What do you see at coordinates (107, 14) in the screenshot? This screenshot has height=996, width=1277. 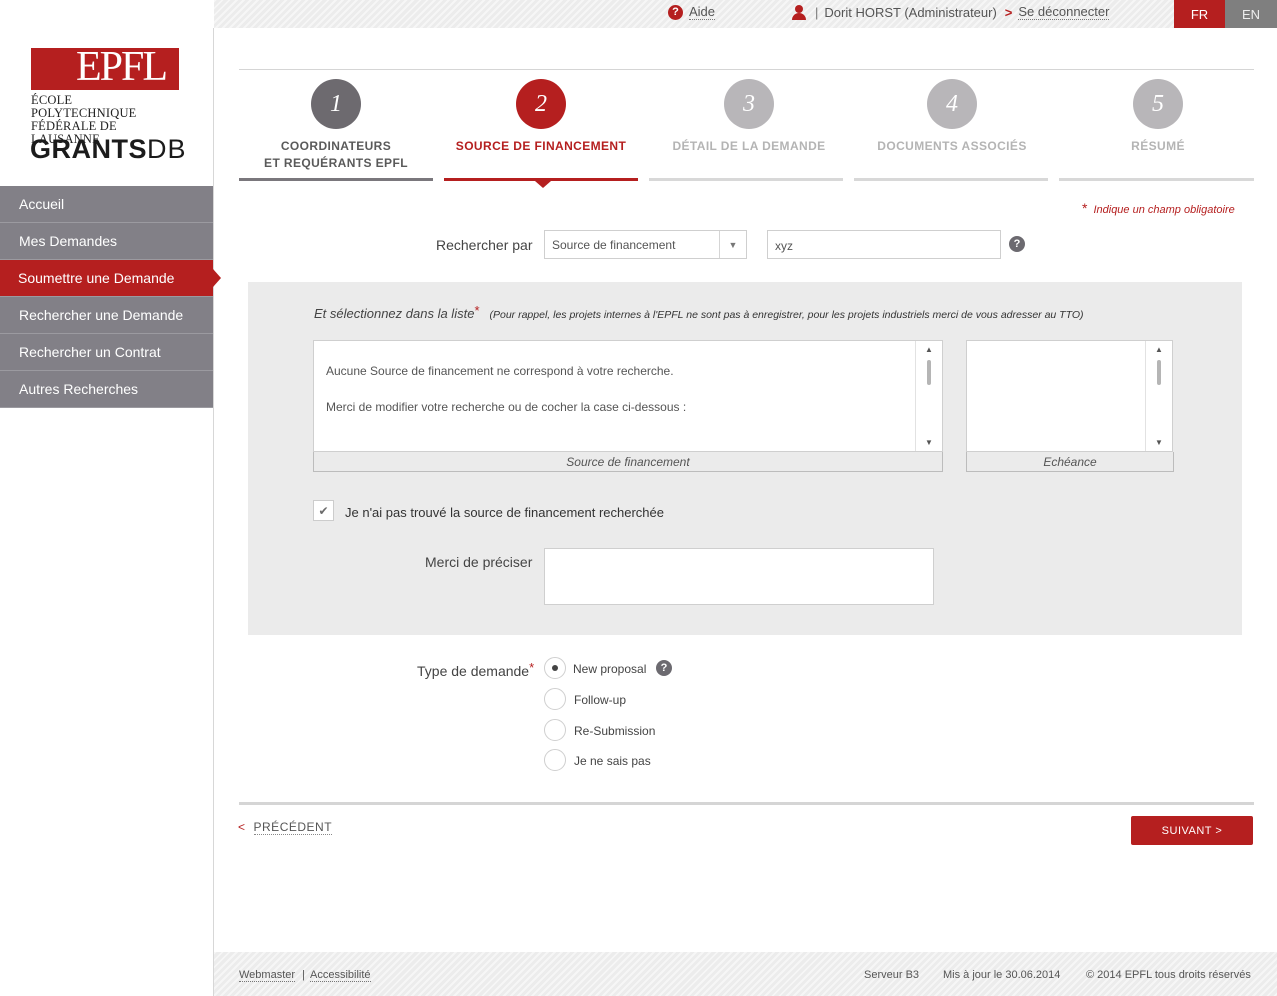 I see `top-bar-left` at bounding box center [107, 14].